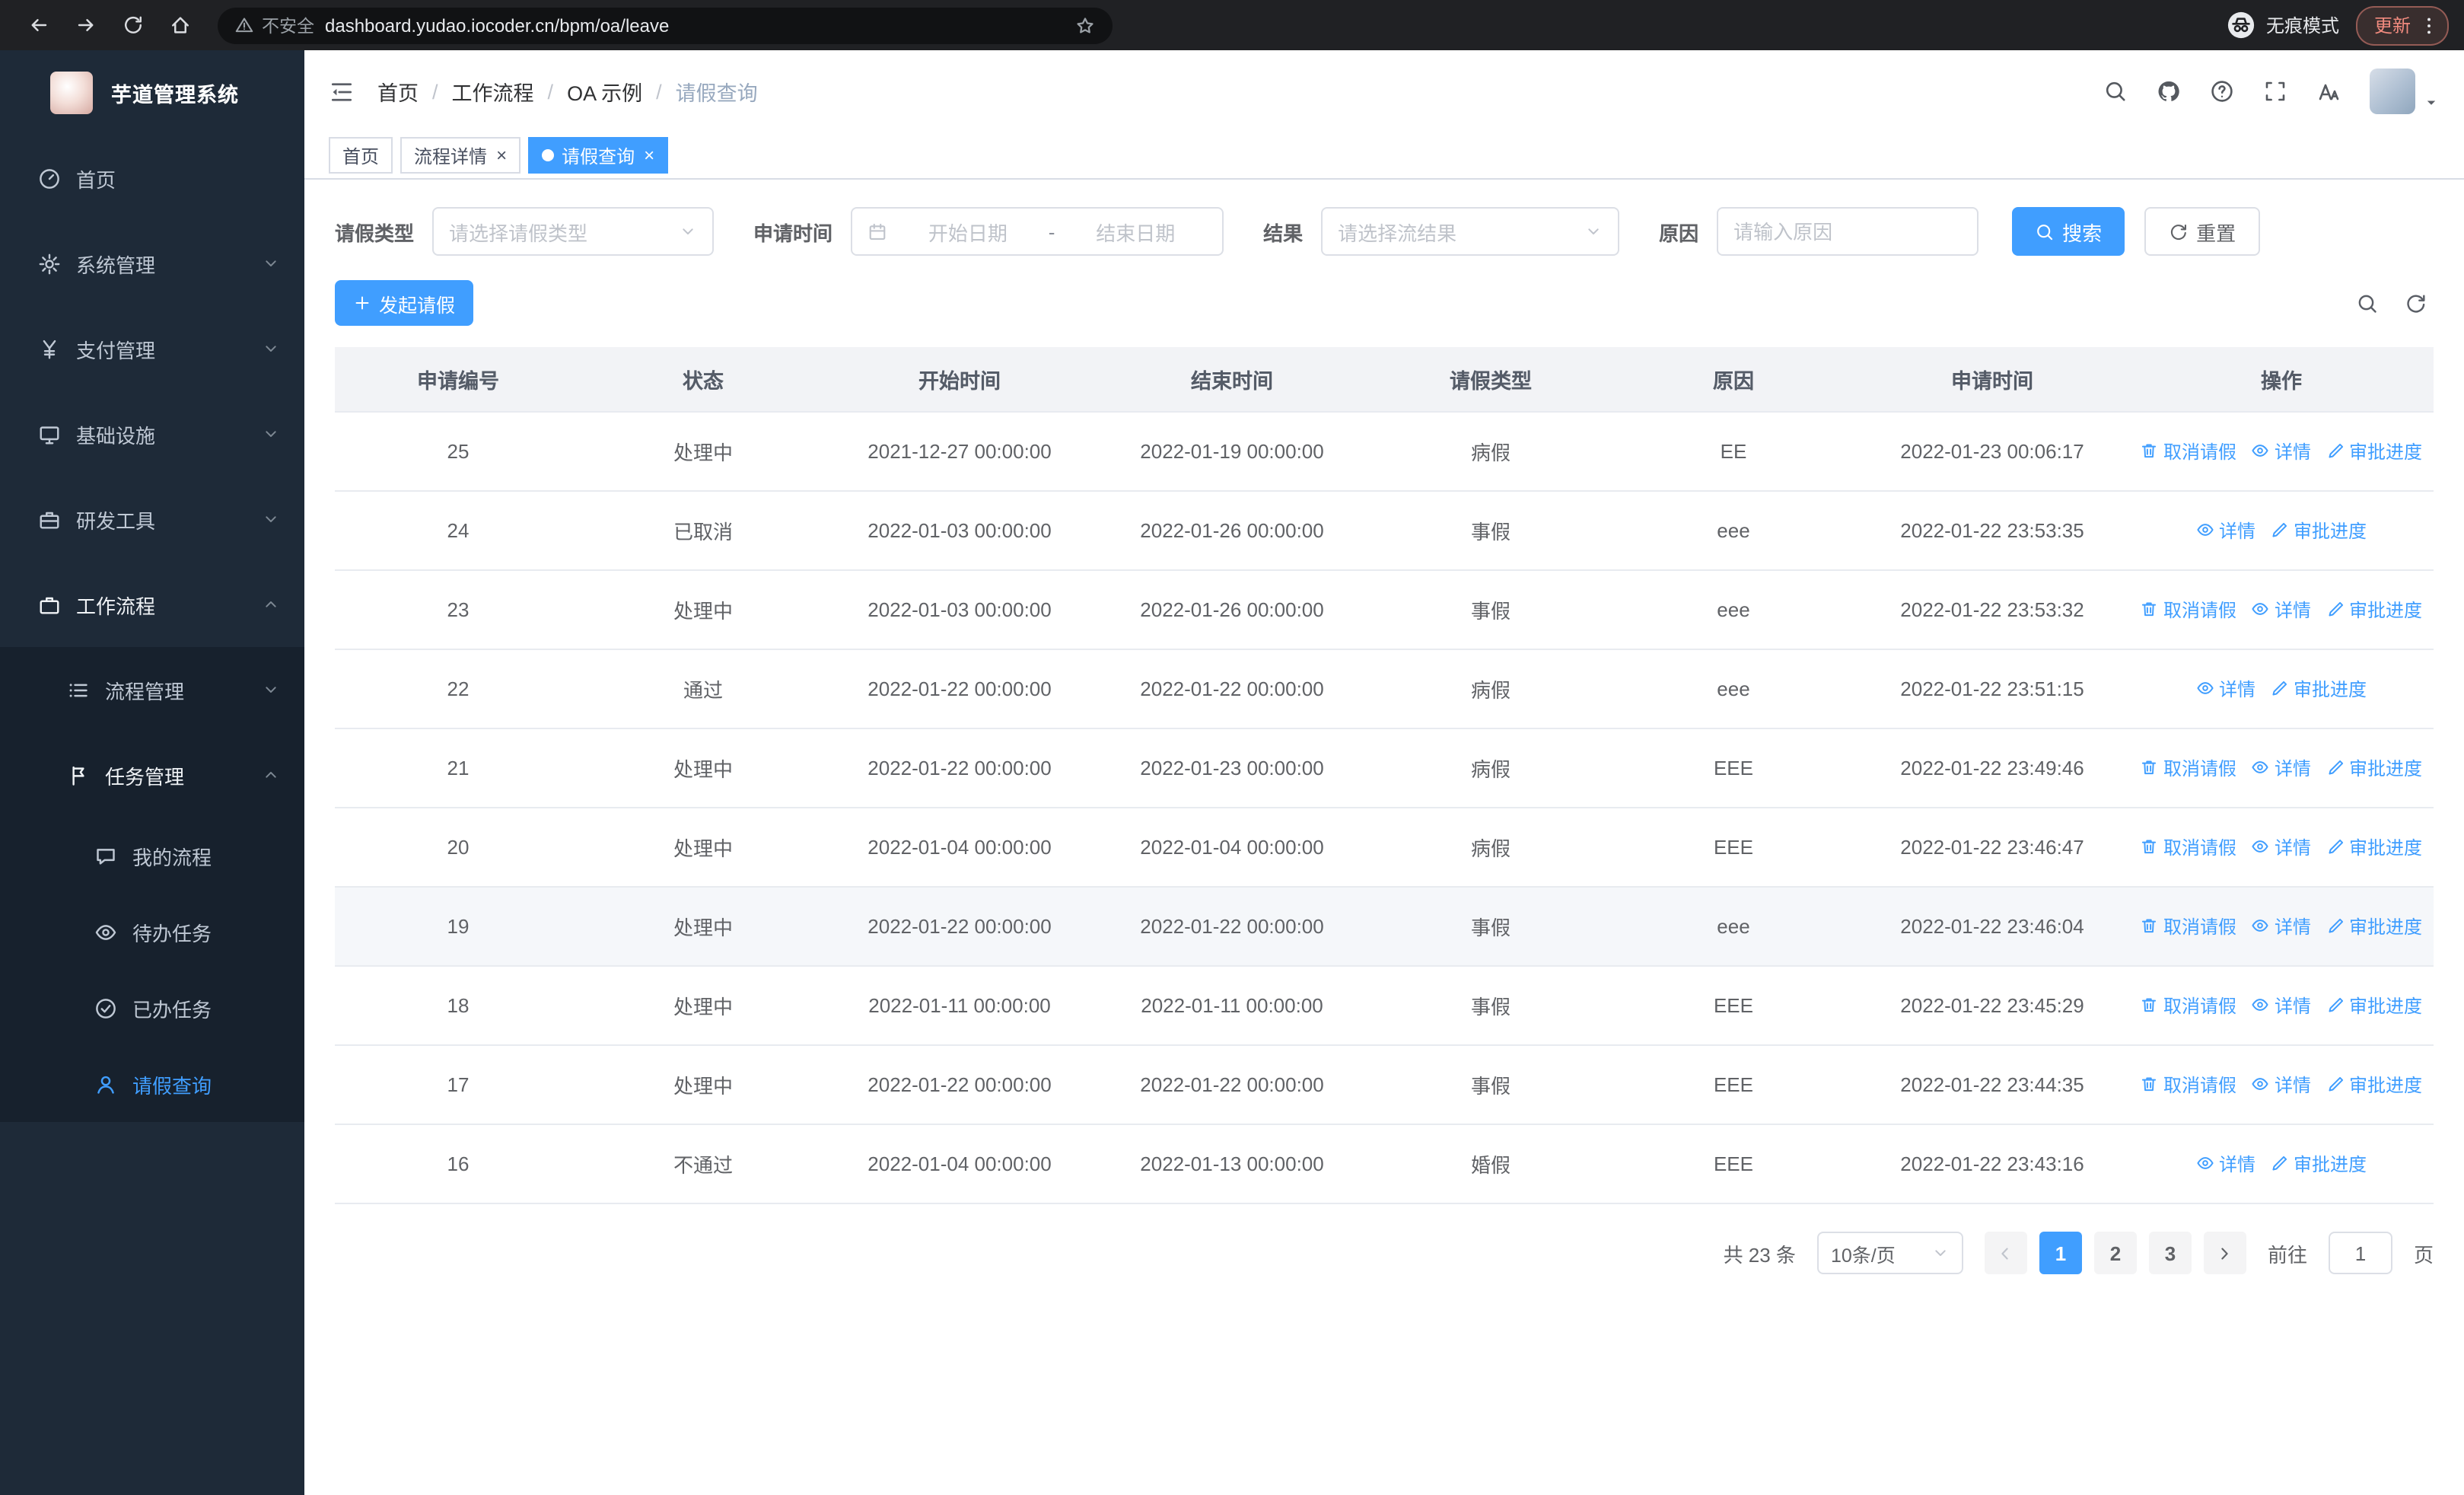 The width and height of the screenshot is (2464, 1495). What do you see at coordinates (598, 155) in the screenshot?
I see `tab-2: 请假查询 ×` at bounding box center [598, 155].